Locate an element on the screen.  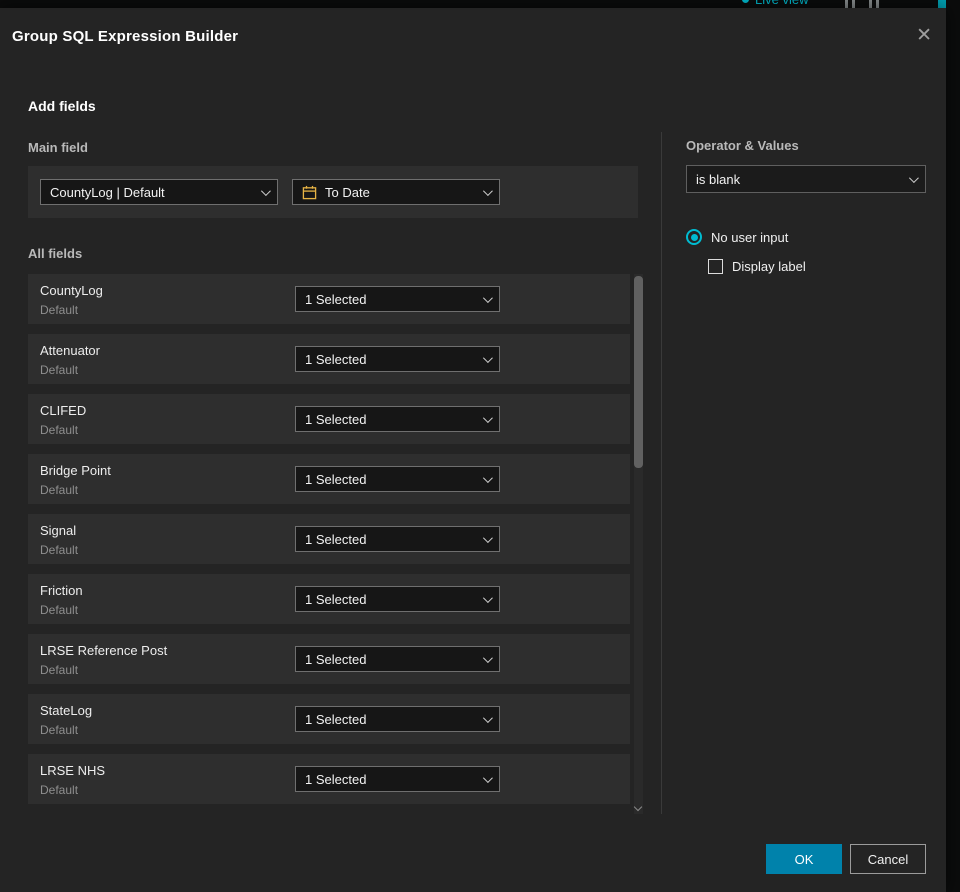
toolbar-icons is located at coordinates (862, 4).